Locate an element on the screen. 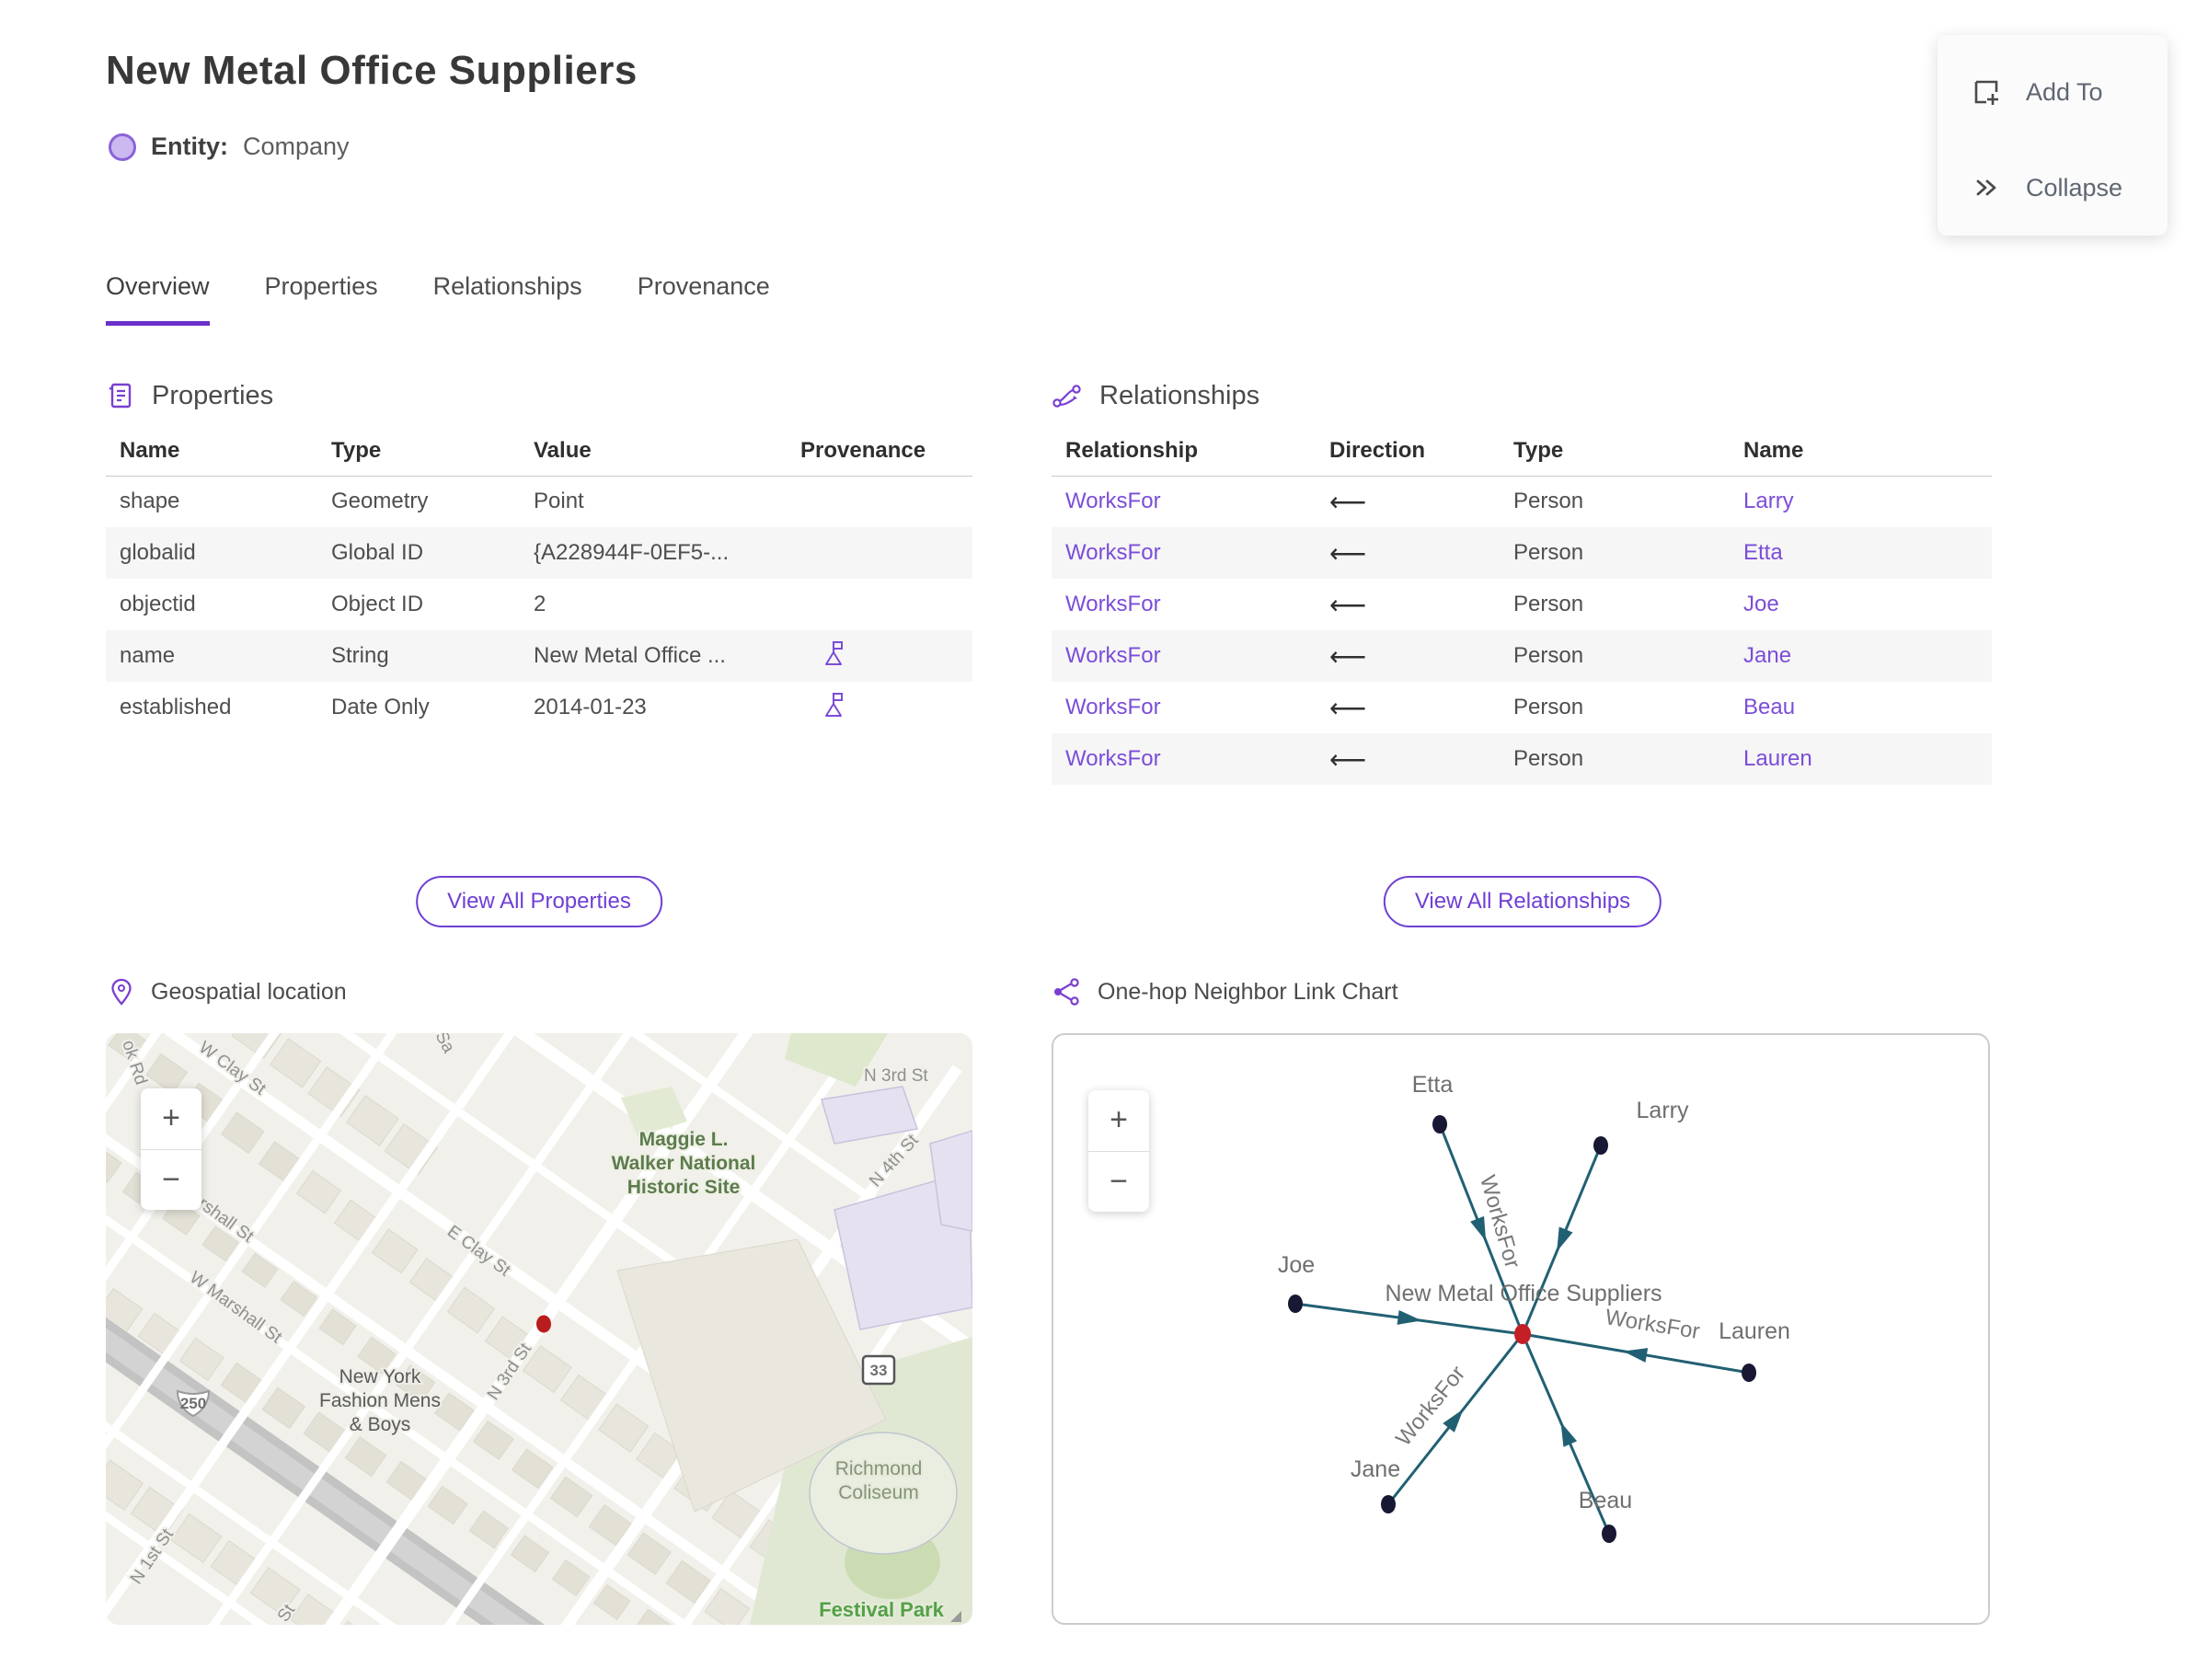 The height and width of the screenshot is (1680, 2208). relationship-row: WorksFor ⟵ Person Beau is located at coordinates (1522, 707).